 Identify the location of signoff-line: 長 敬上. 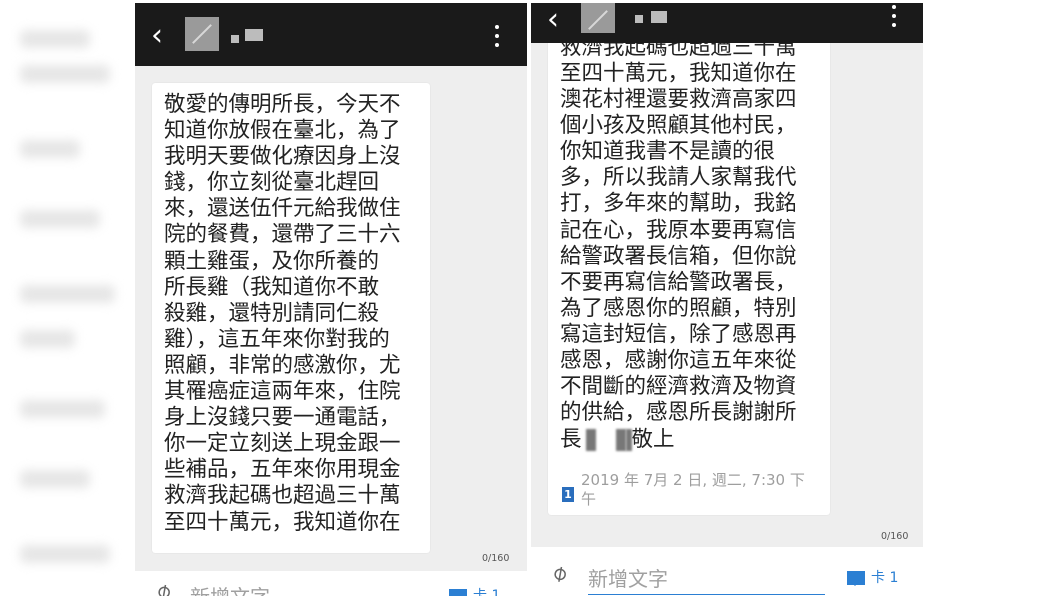
(617, 440).